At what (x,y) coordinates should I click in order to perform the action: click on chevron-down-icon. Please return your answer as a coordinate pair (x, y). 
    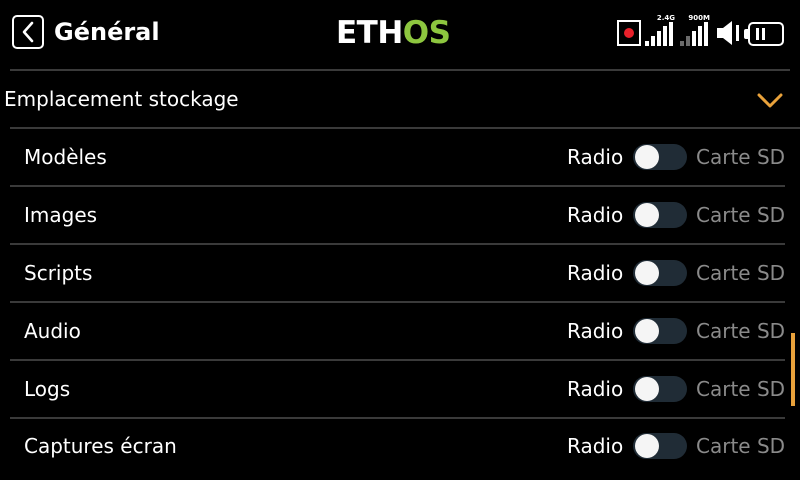
    Looking at the image, I should click on (770, 101).